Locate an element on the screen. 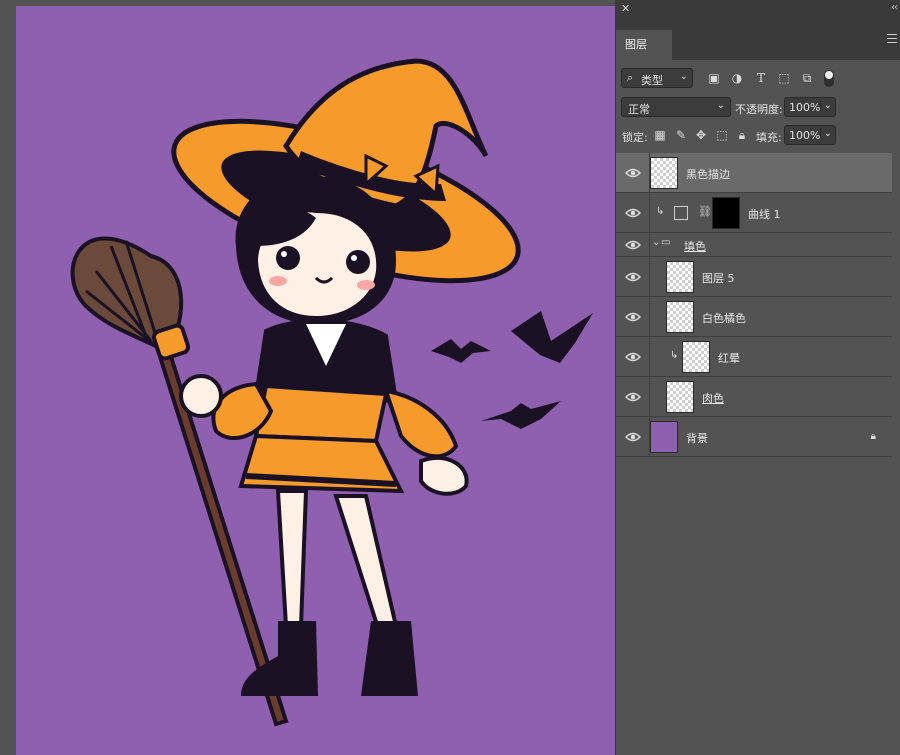 Image resolution: width=900 pixels, height=755 pixels. mask-thumbnail is located at coordinates (726, 213).